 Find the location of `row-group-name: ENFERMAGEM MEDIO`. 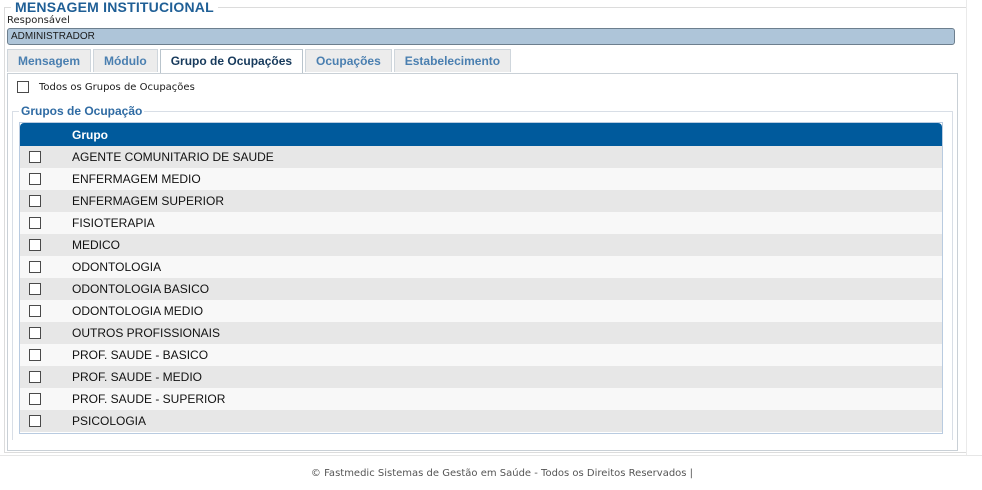

row-group-name: ENFERMAGEM MEDIO is located at coordinates (136, 179).